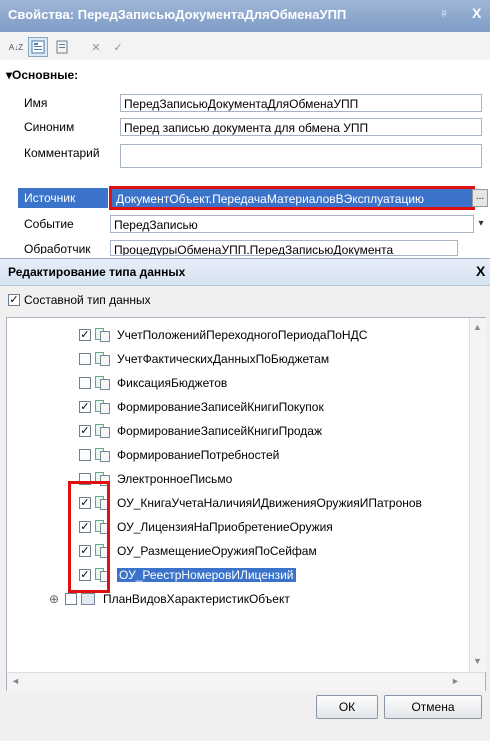 This screenshot has height=741, width=490. What do you see at coordinates (198, 455) in the screenshot?
I see `tree-item-label: ФормированиеПотребностей` at bounding box center [198, 455].